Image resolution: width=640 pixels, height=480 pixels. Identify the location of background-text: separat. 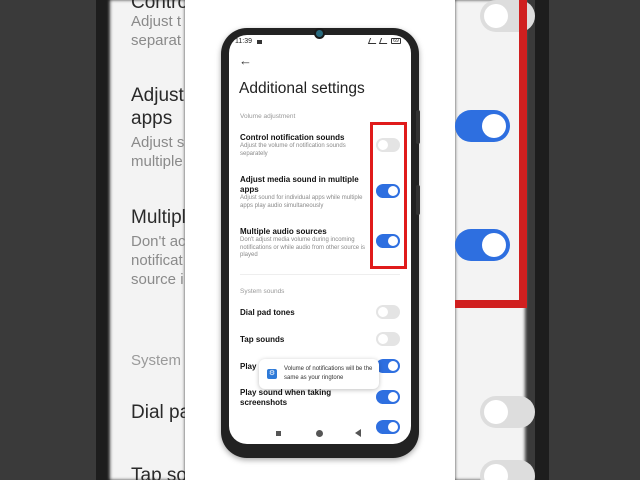
(156, 40).